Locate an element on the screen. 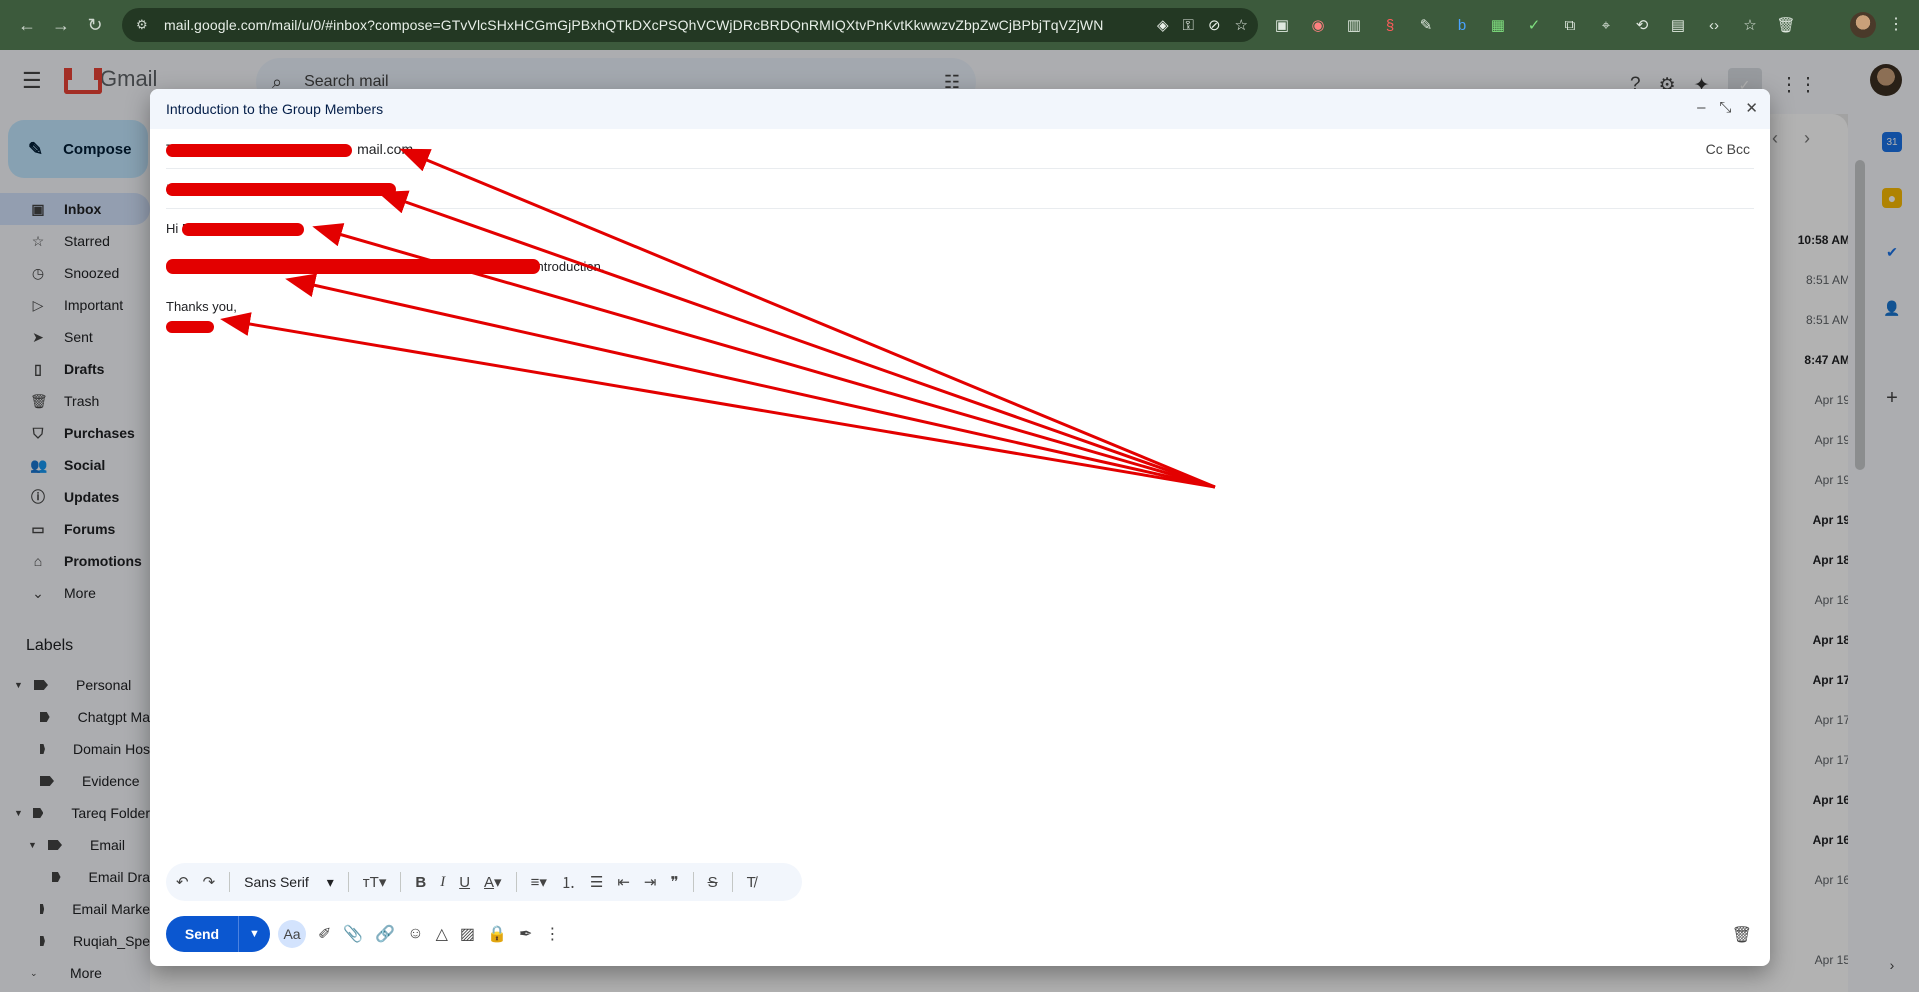 The image size is (1919, 992). arrow-to-subject is located at coordinates (796, 339).